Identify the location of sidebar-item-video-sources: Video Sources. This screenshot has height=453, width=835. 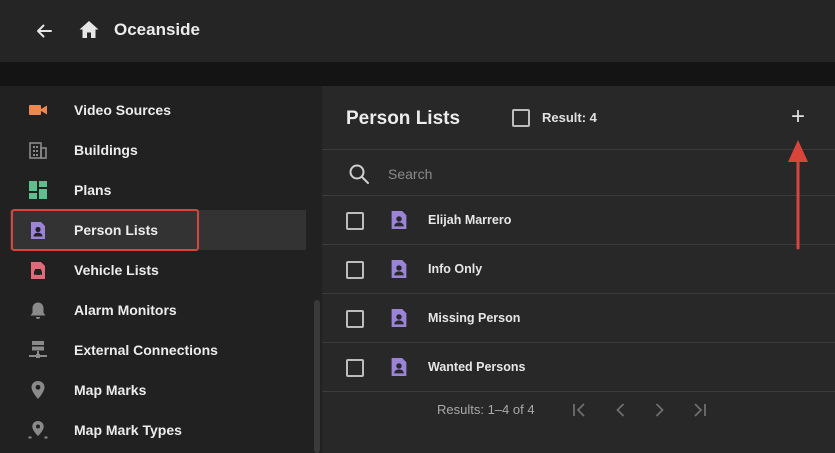
(158, 110).